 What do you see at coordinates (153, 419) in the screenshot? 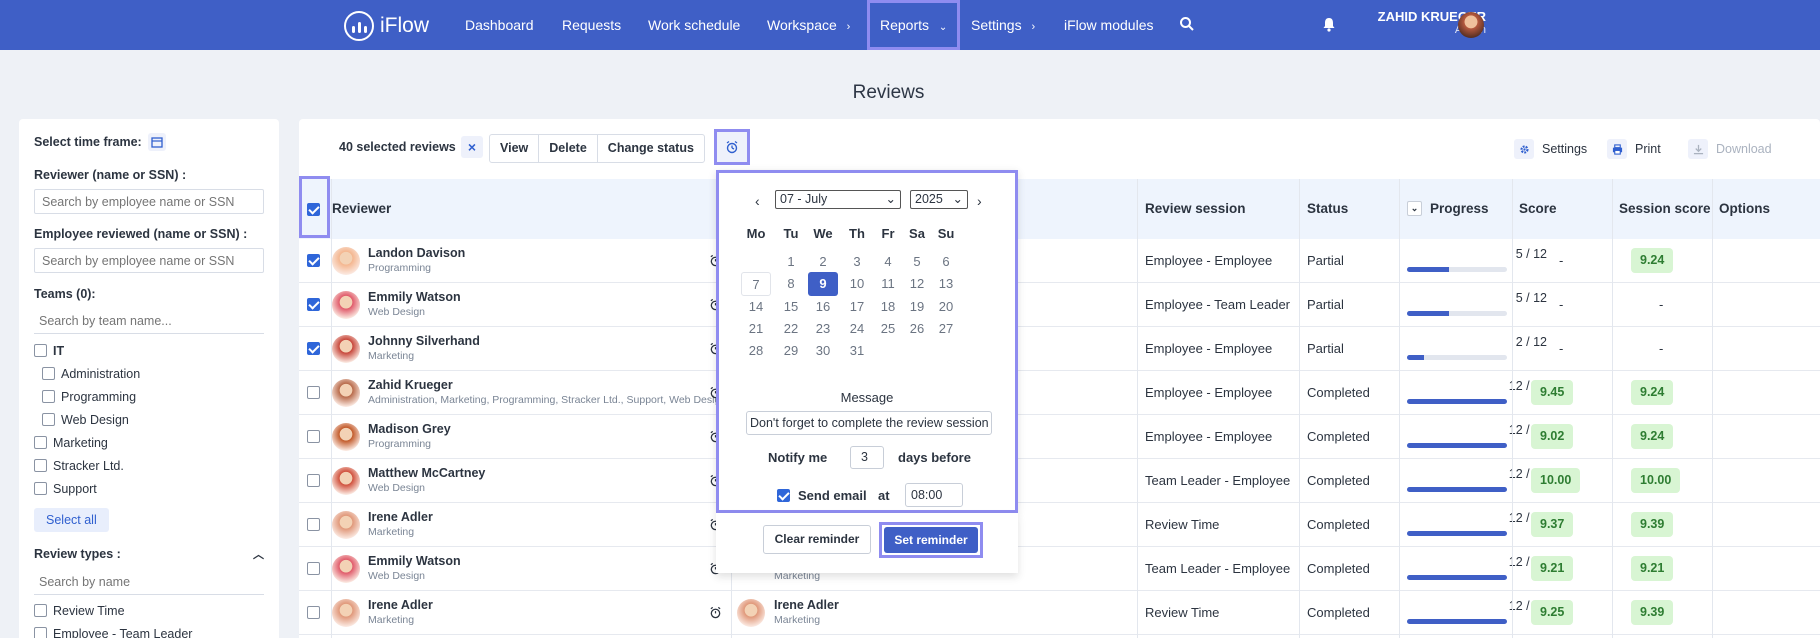
I see `team-option: Web Design` at bounding box center [153, 419].